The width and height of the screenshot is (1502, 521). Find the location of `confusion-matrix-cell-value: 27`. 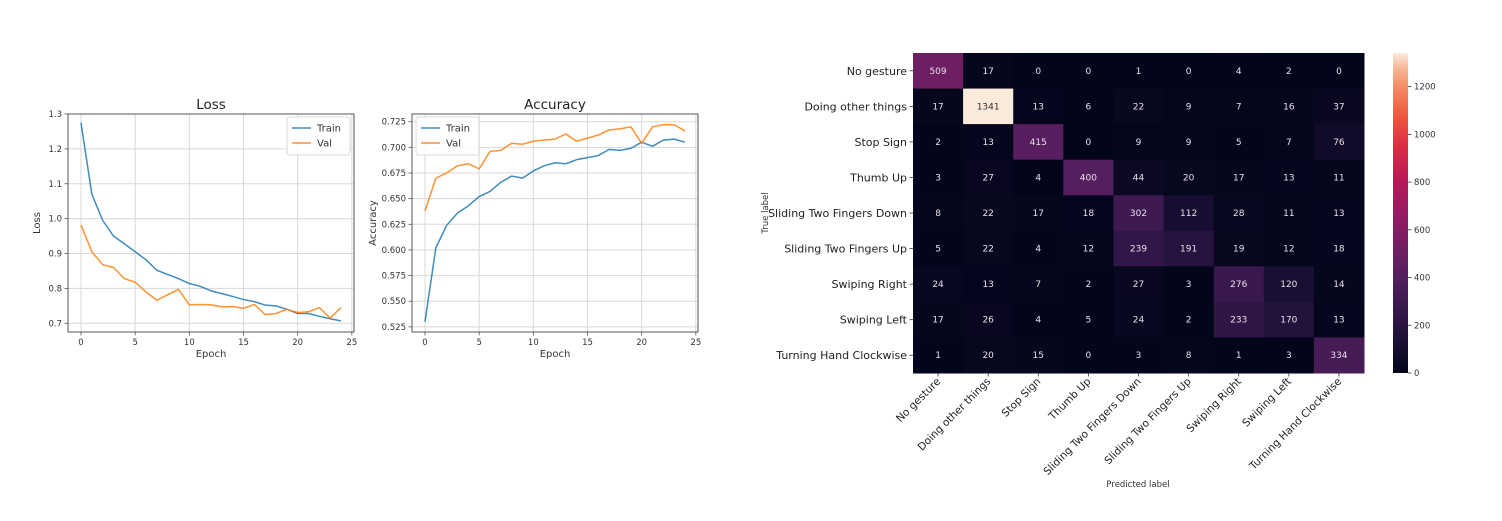

confusion-matrix-cell-value: 27 is located at coordinates (1138, 285).